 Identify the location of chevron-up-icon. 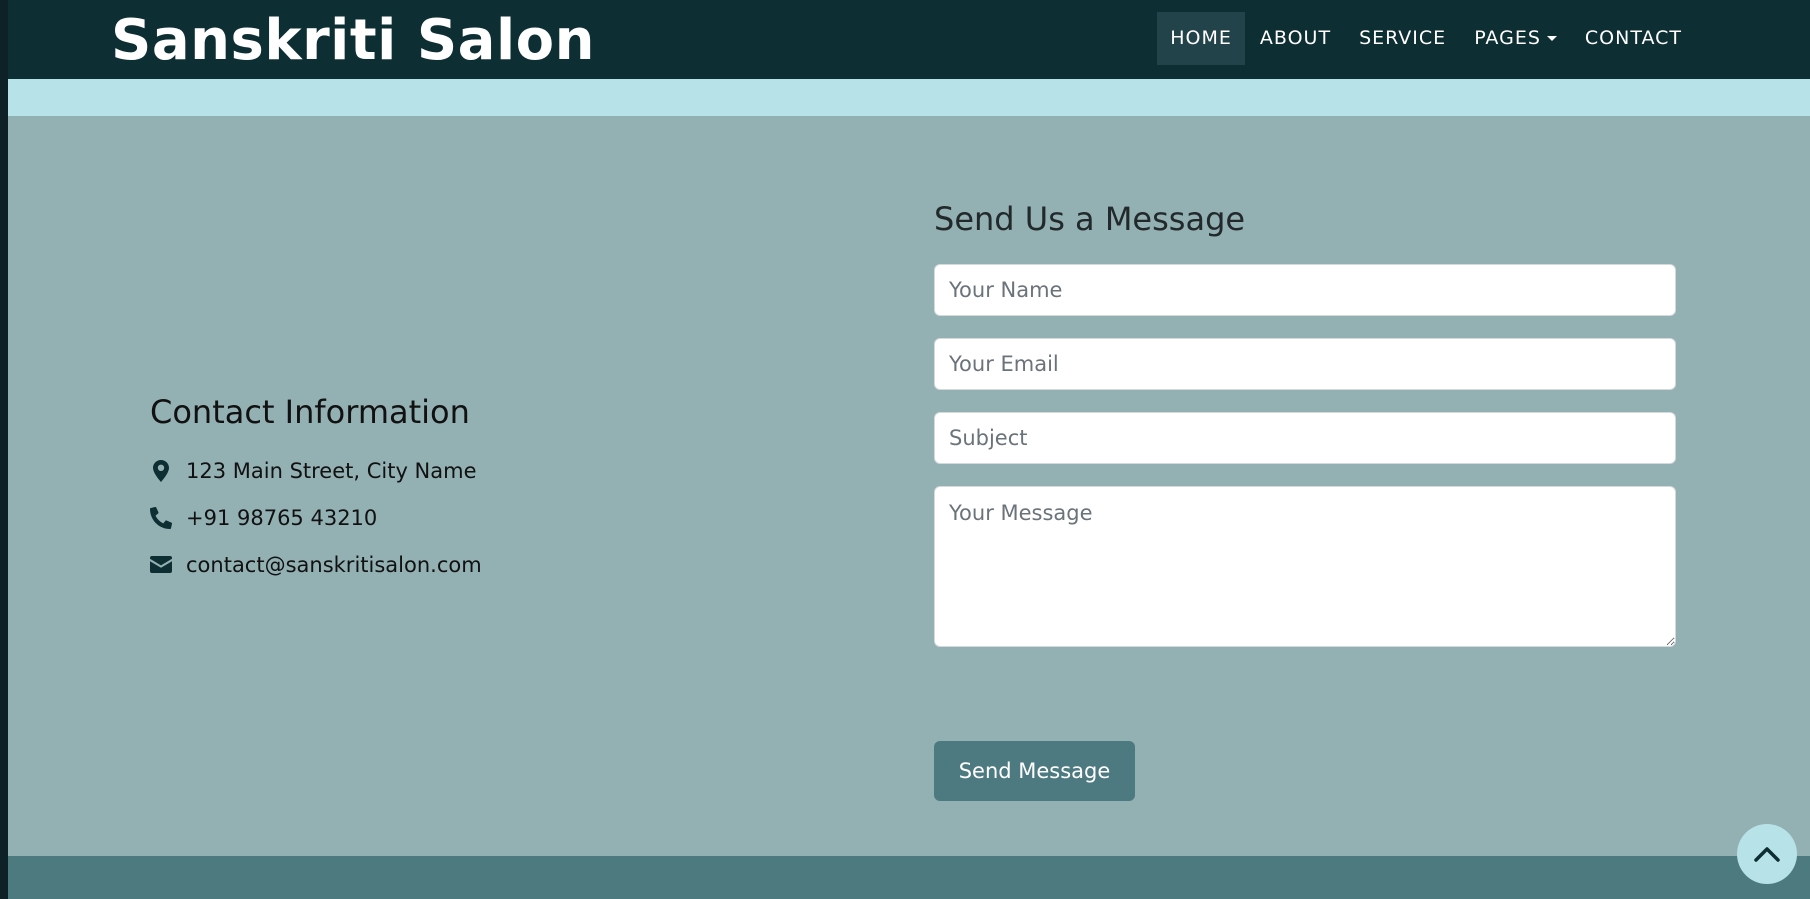
(1767, 854).